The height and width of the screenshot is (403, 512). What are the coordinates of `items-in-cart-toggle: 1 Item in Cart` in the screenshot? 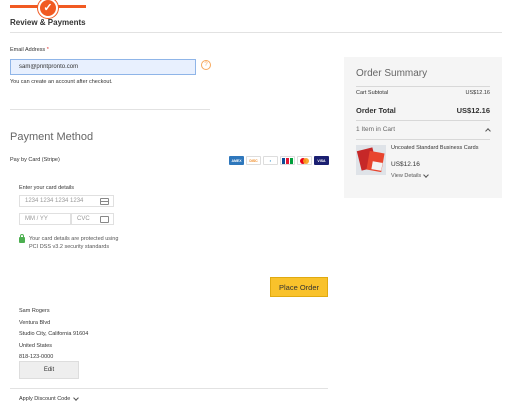 It's located at (423, 130).